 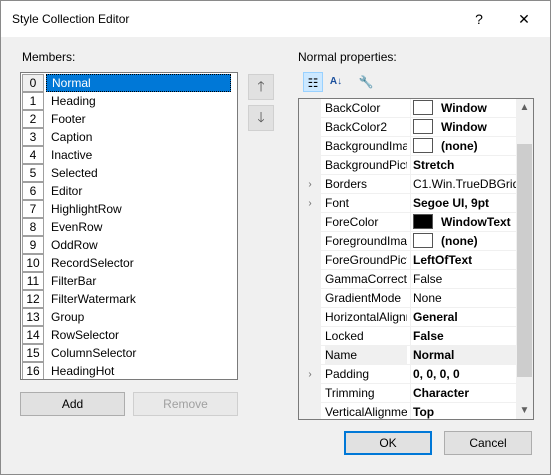 I want to click on help-button: ?, so click(x=479, y=19).